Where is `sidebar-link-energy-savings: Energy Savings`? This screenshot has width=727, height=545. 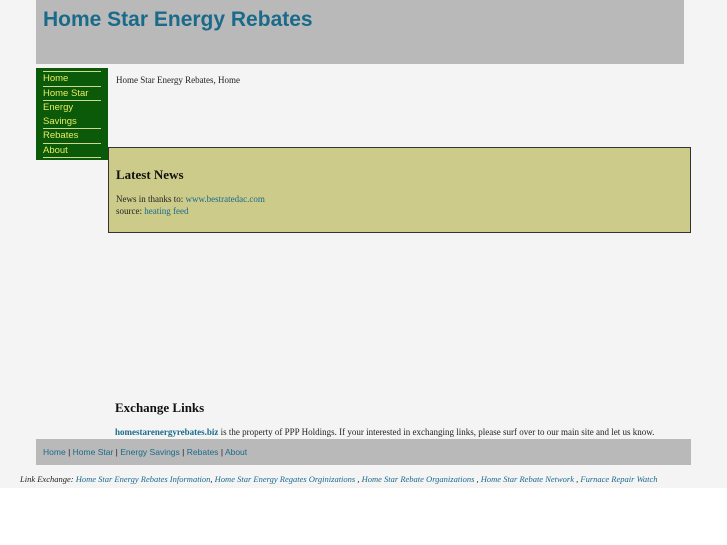 sidebar-link-energy-savings: Energy Savings is located at coordinates (72, 114).